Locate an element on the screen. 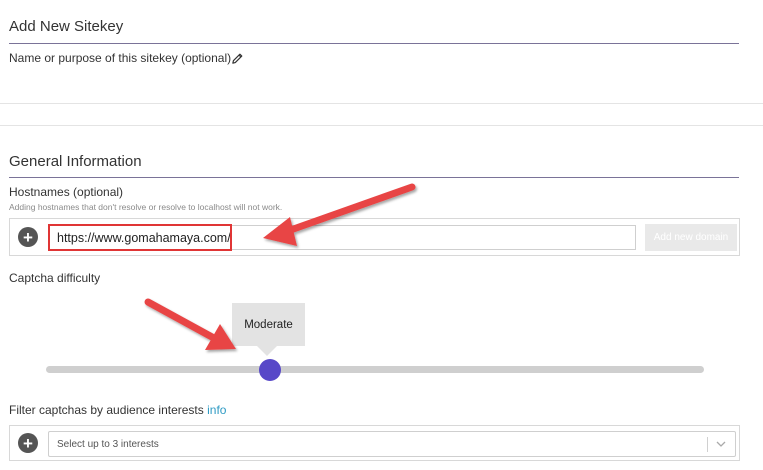  difficulty-slider-thumb is located at coordinates (269, 370).